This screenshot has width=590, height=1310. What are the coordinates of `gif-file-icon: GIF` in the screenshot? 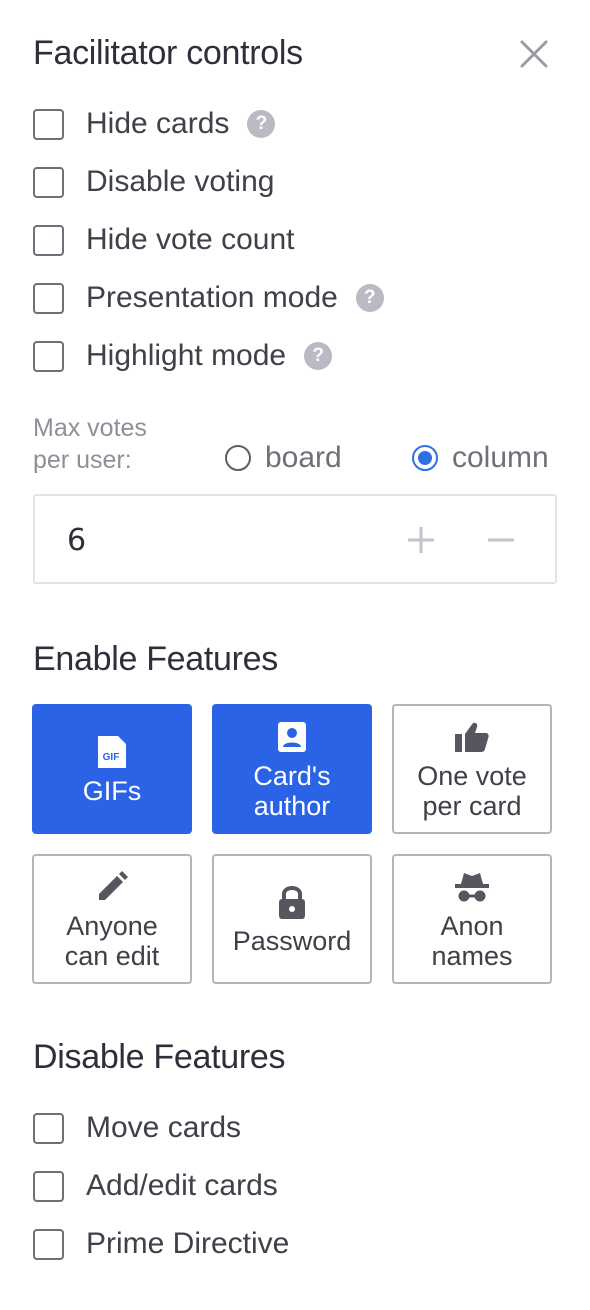 It's located at (112, 752).